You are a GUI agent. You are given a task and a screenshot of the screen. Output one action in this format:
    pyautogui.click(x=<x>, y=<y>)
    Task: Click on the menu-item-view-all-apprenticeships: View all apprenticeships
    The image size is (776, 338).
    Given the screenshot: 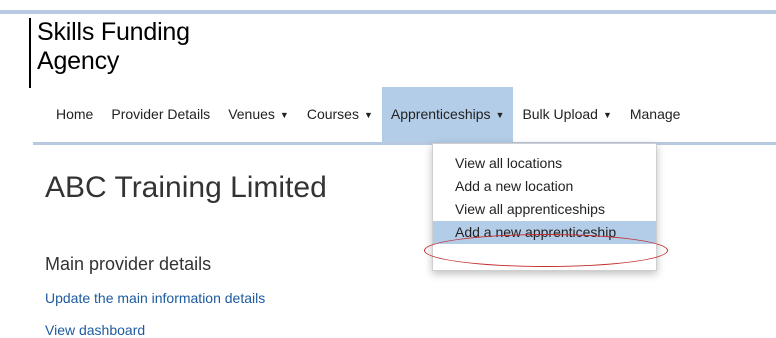 What is the action you would take?
    pyautogui.click(x=544, y=209)
    